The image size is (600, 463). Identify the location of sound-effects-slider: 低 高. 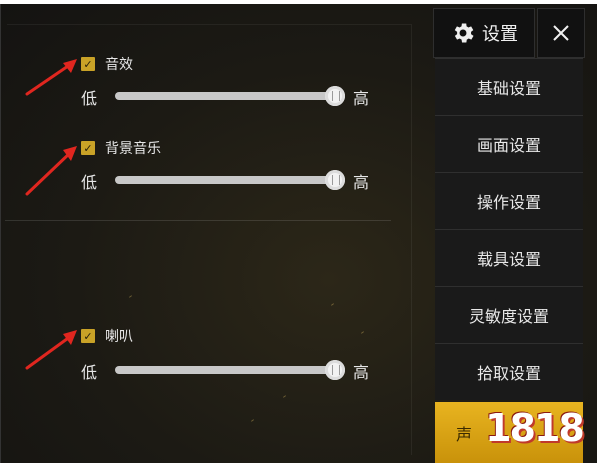
(231, 96).